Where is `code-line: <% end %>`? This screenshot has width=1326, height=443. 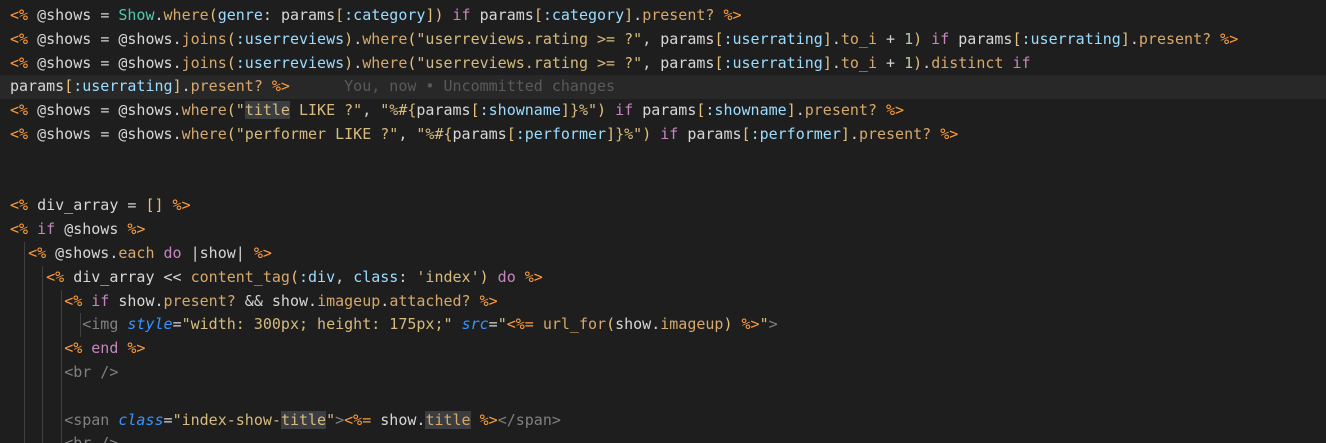 code-line: <% end %> is located at coordinates (663, 349).